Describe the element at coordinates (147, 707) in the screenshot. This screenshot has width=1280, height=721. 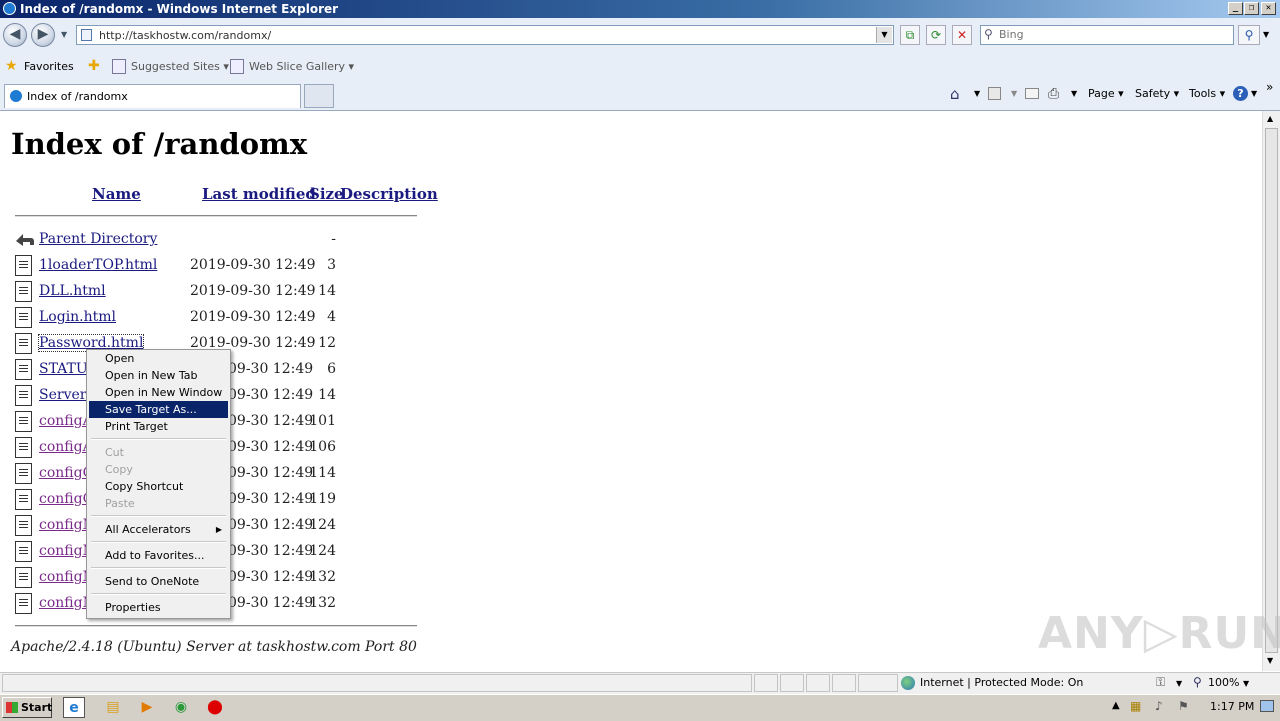
I see `taskbar-media-player-icon: ▶` at that location.